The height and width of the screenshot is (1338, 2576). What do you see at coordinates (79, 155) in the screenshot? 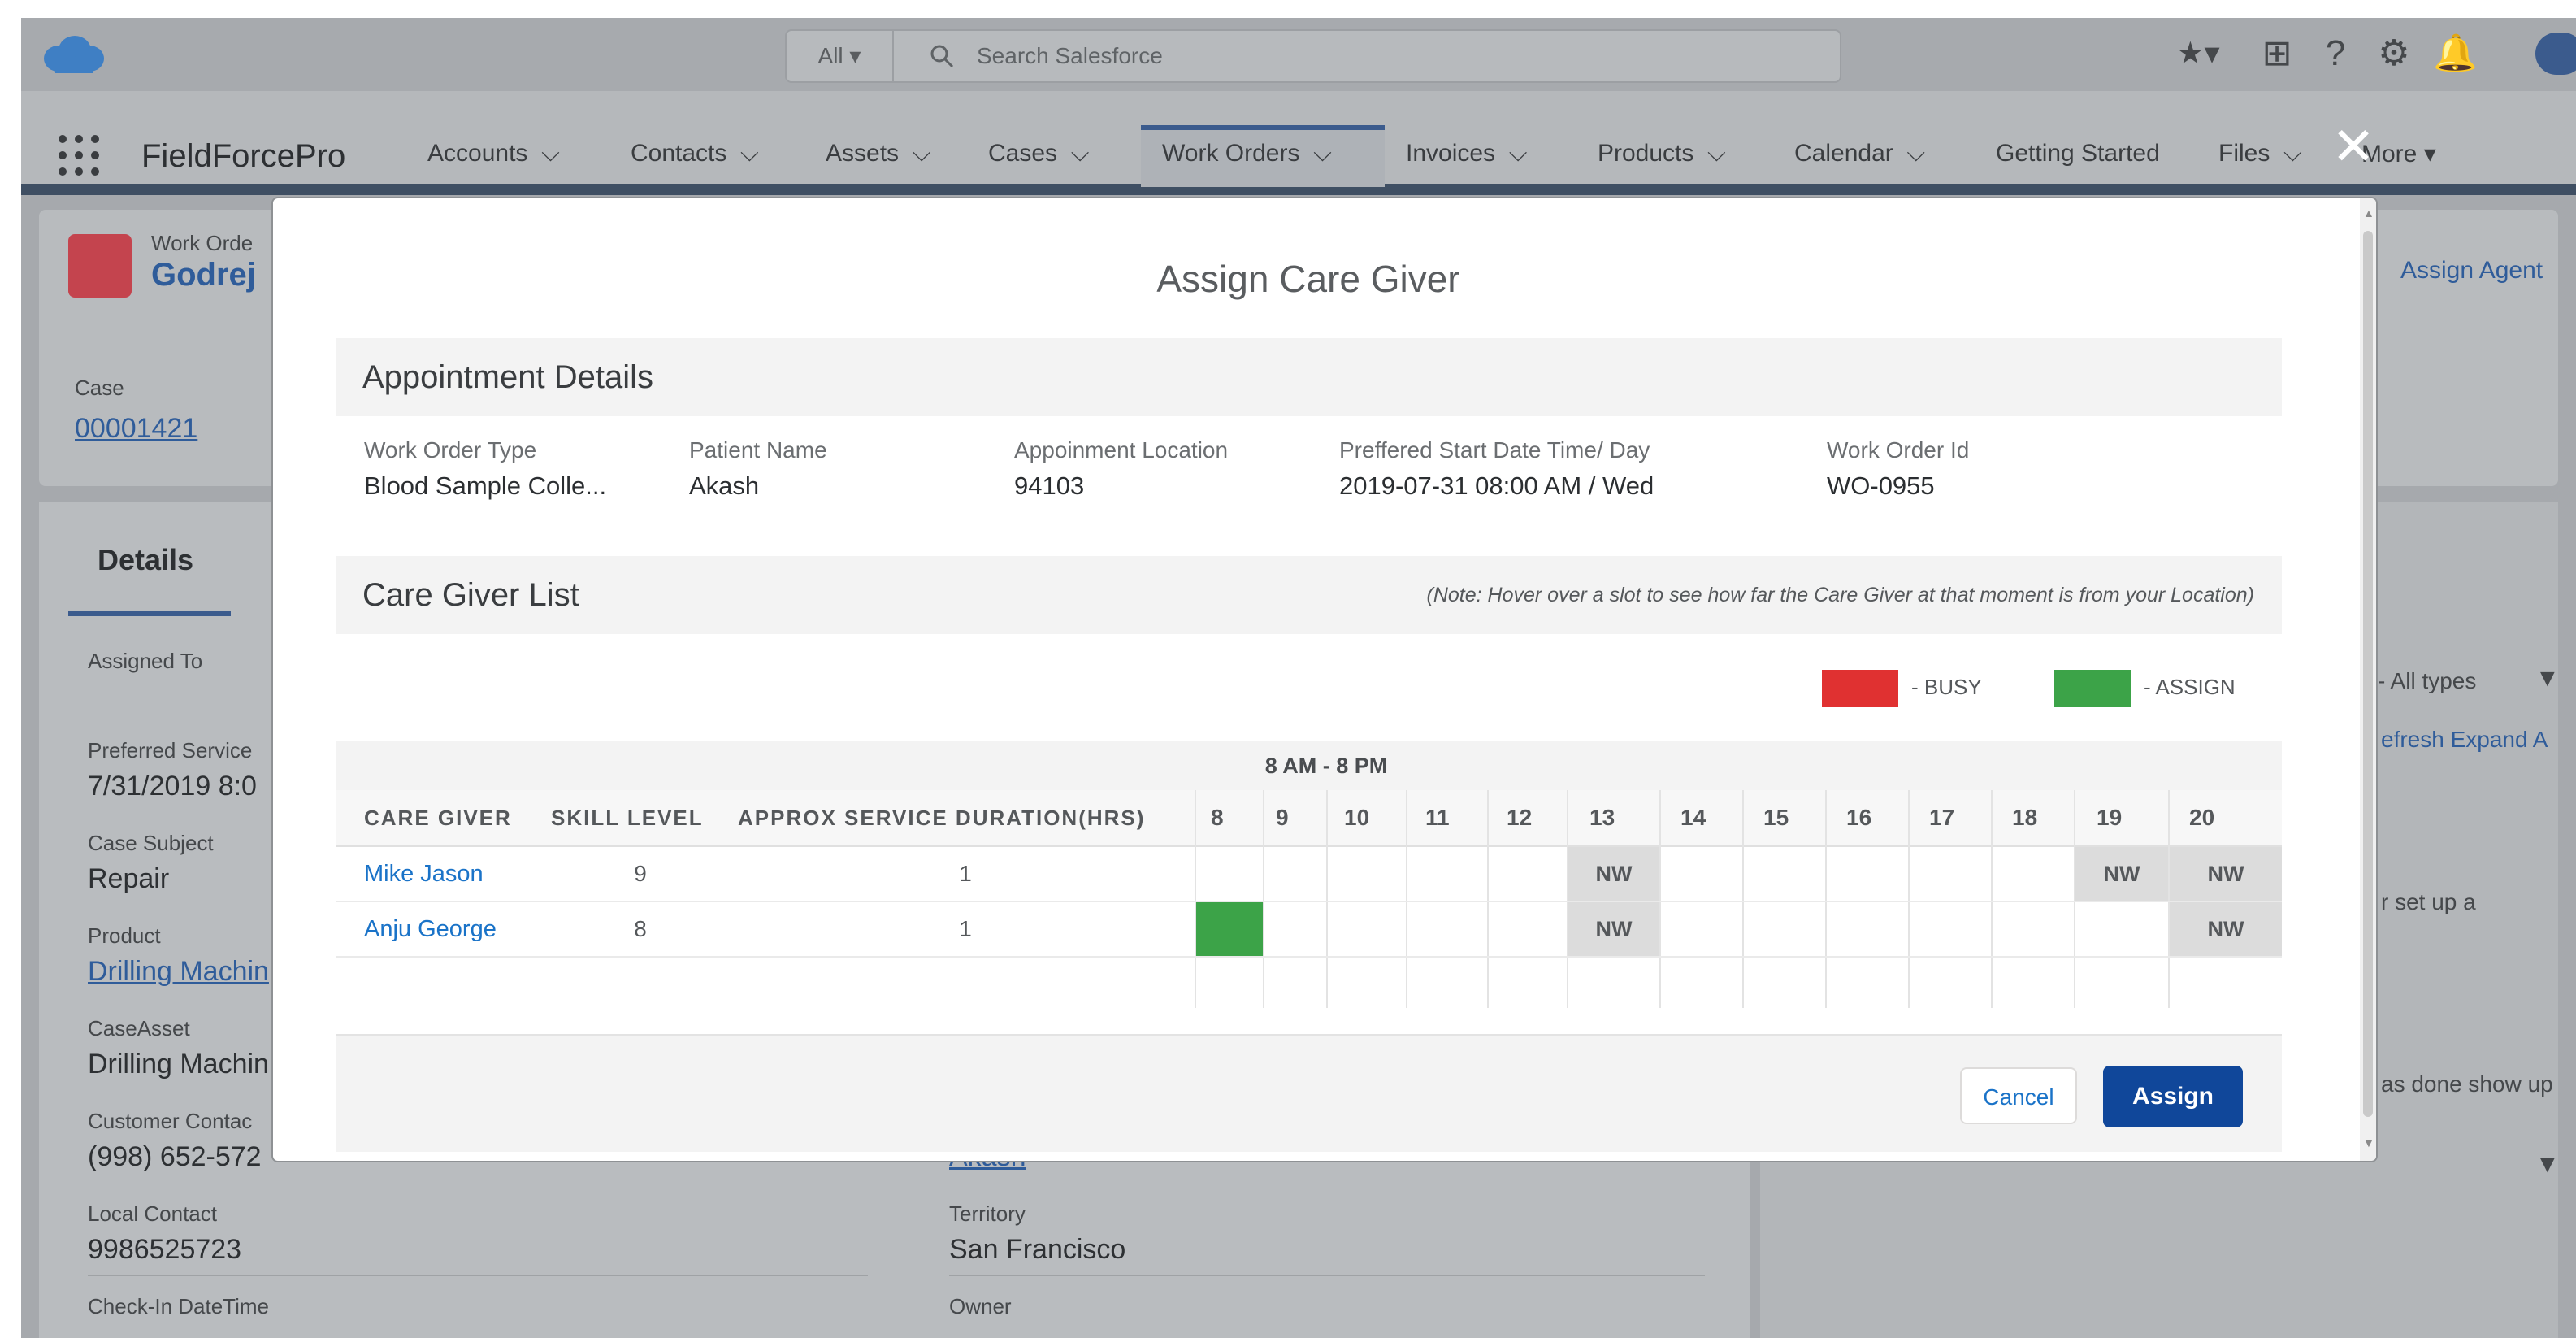
I see `app-launcher-grid-icon` at bounding box center [79, 155].